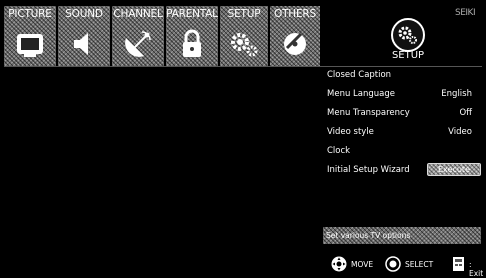 Image resolution: width=486 pixels, height=278 pixels. What do you see at coordinates (30, 44) in the screenshot?
I see `tv-icon` at bounding box center [30, 44].